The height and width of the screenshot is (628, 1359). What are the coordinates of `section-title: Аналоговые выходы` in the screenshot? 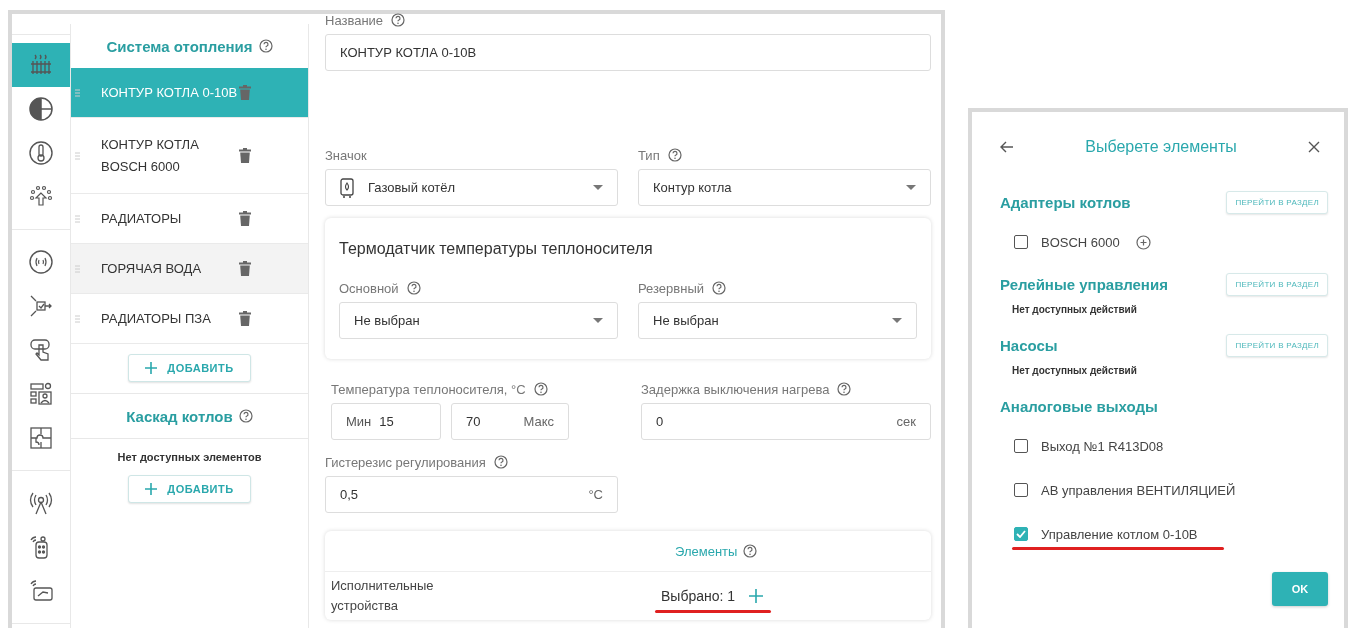 It's located at (1079, 406).